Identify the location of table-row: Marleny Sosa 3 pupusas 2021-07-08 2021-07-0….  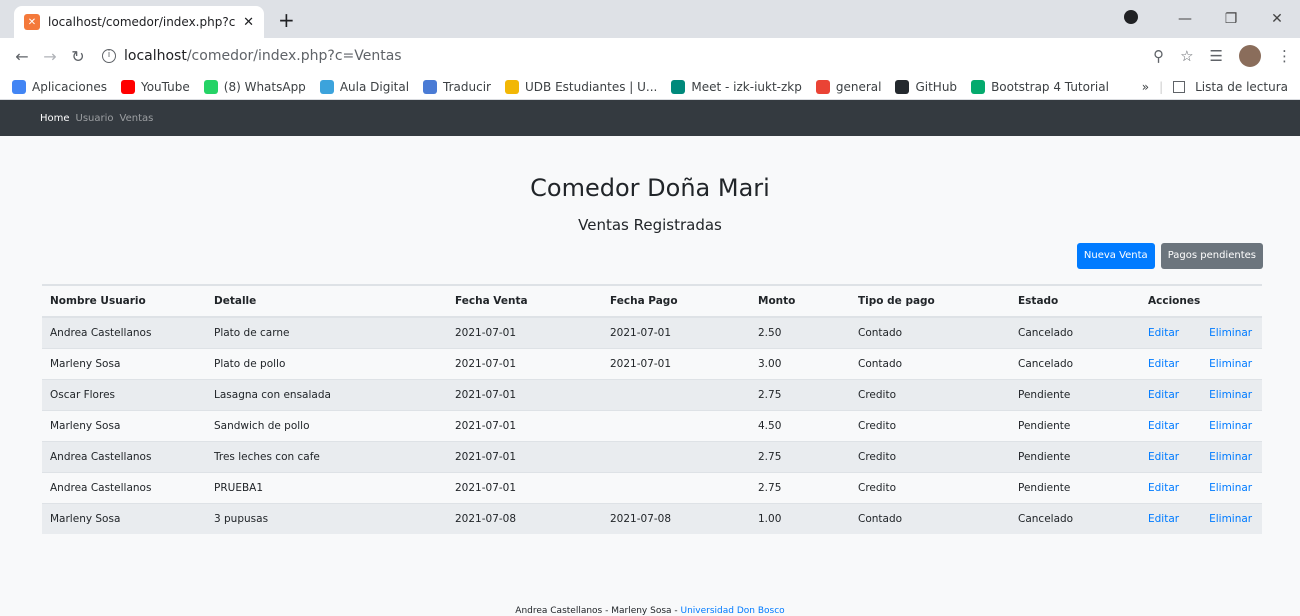
(652, 518).